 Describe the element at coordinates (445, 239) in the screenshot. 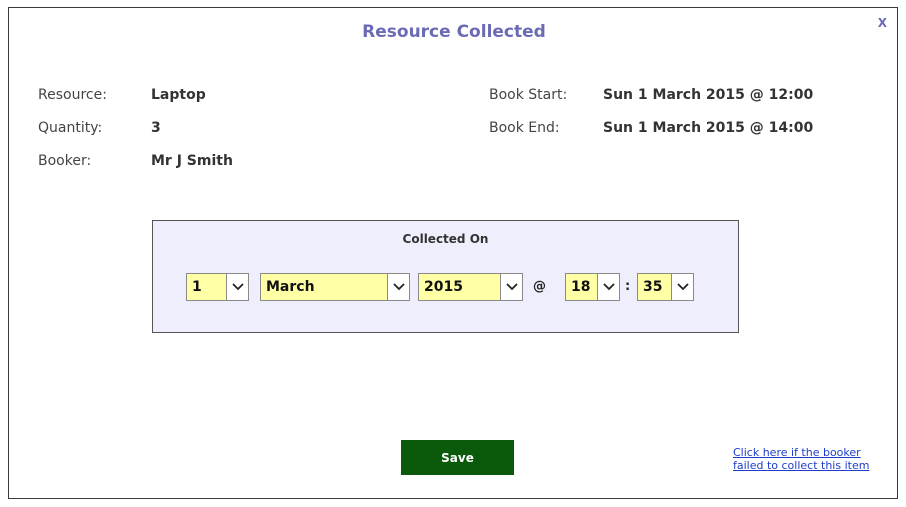

I see `collected-on-title: Collected On` at that location.